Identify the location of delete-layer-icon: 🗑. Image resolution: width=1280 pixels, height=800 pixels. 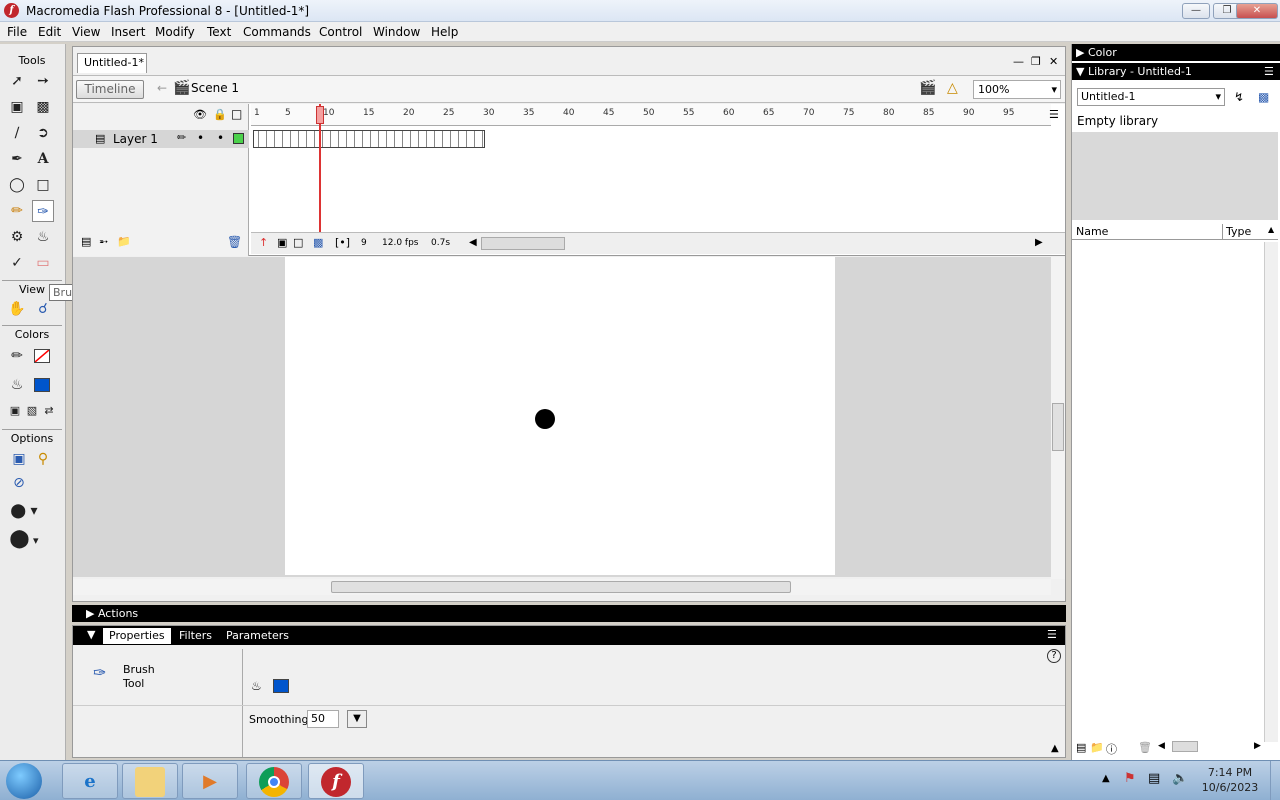
(234, 242).